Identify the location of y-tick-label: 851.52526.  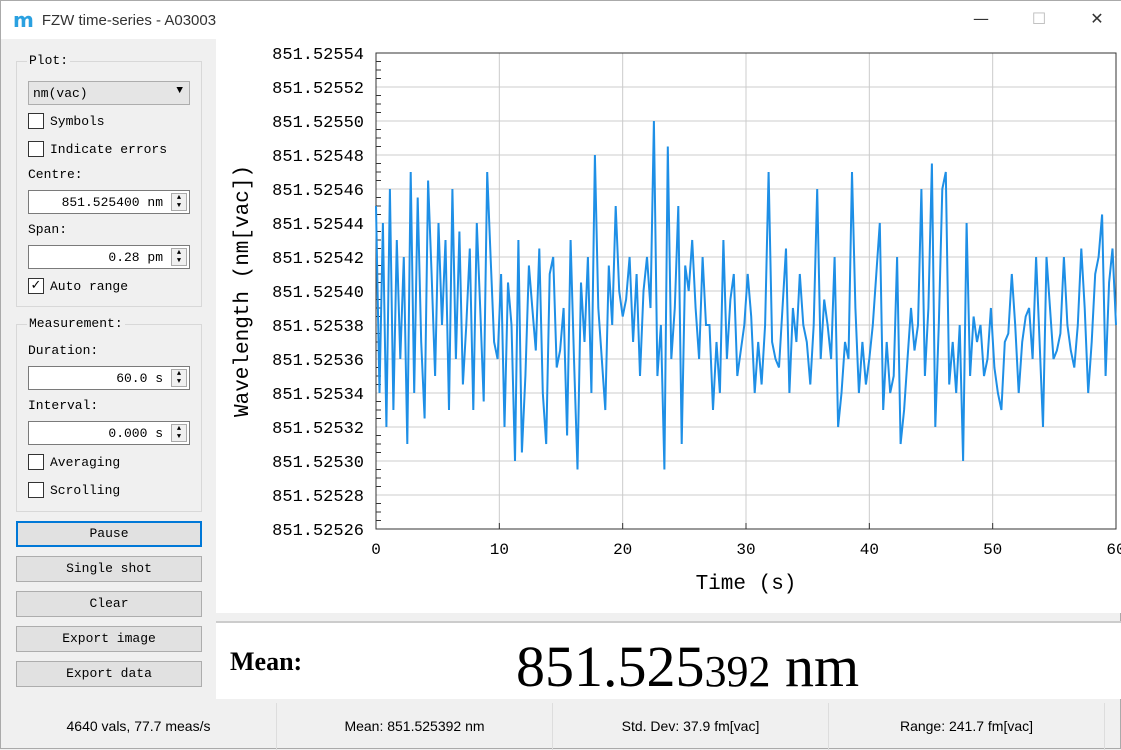
(318, 531).